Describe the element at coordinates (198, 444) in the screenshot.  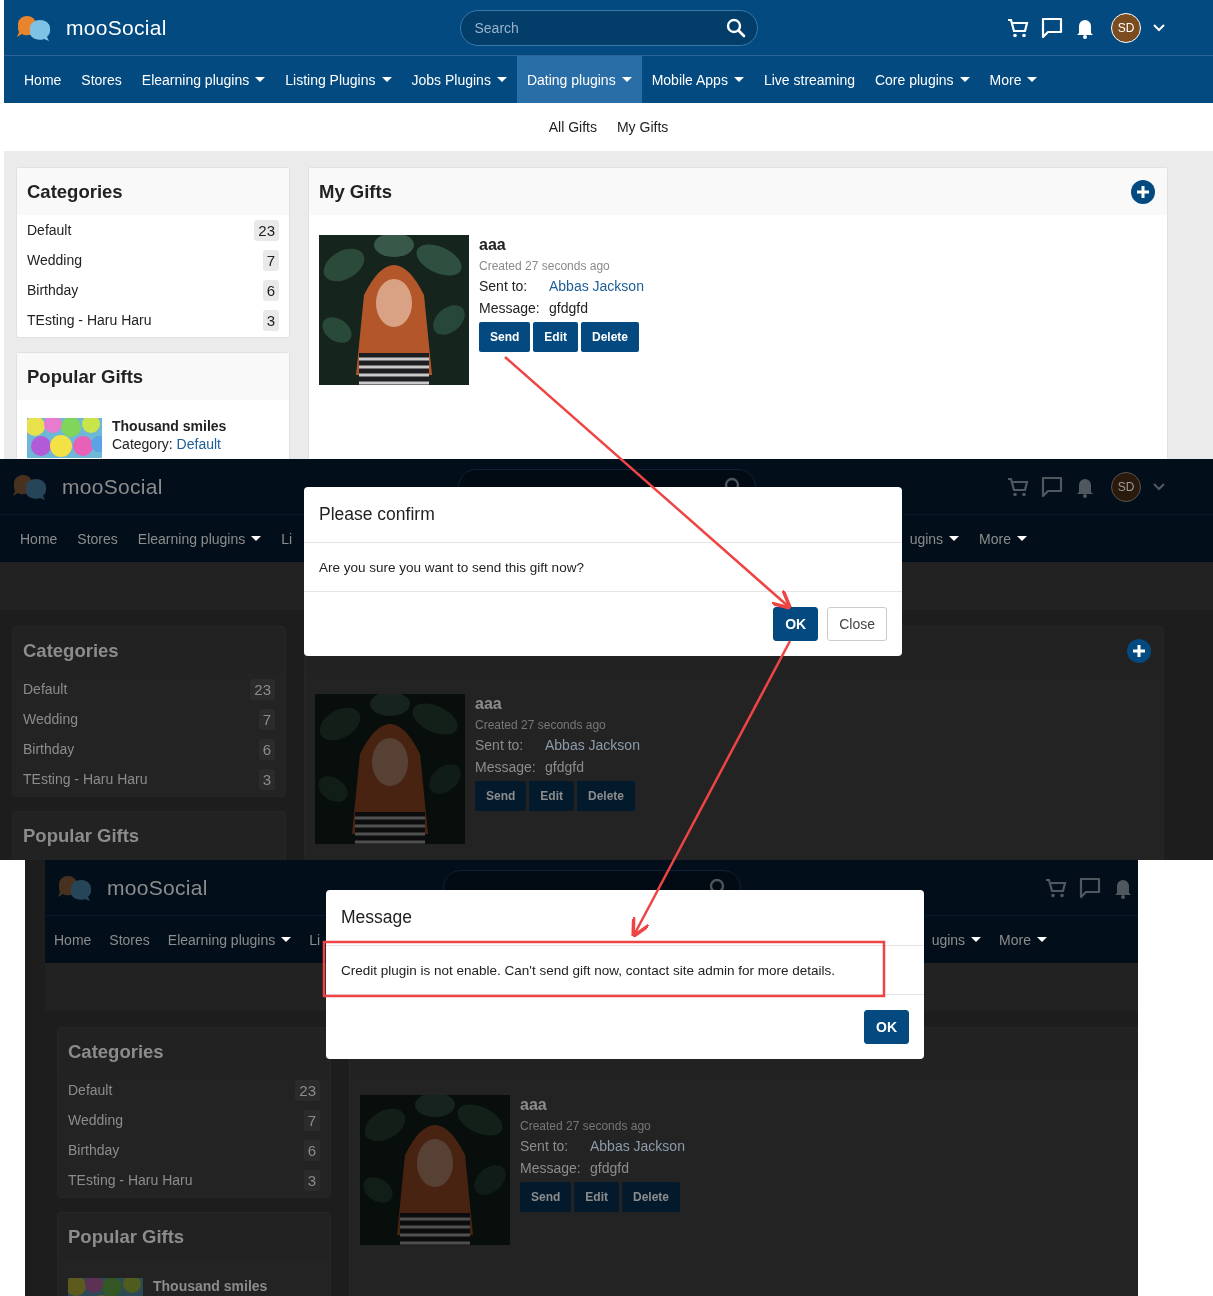
I see `category-link: Default` at that location.